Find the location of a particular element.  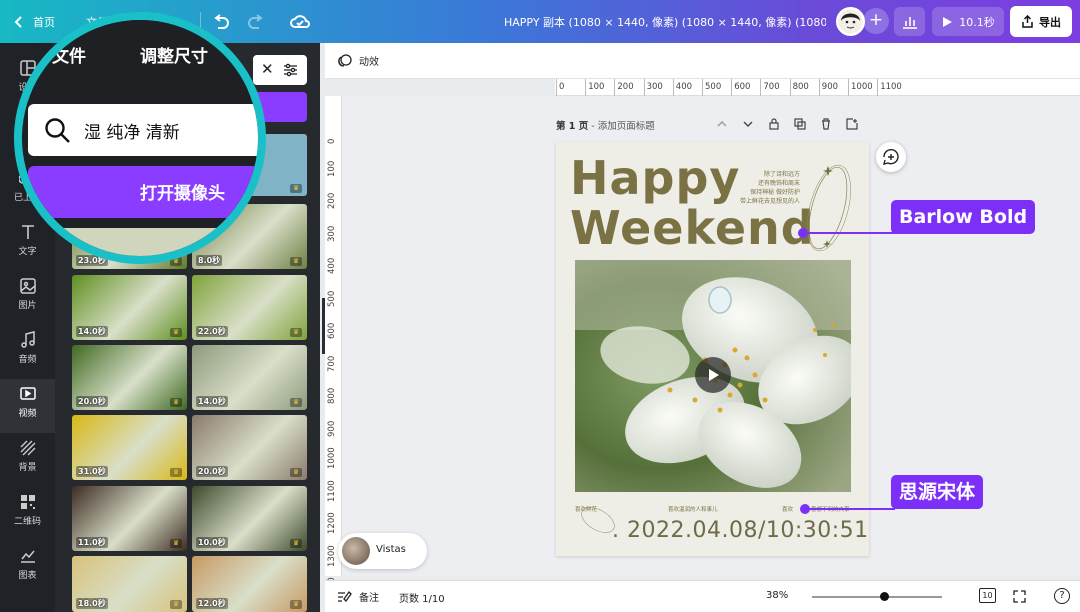

comment-button is located at coordinates (891, 157).